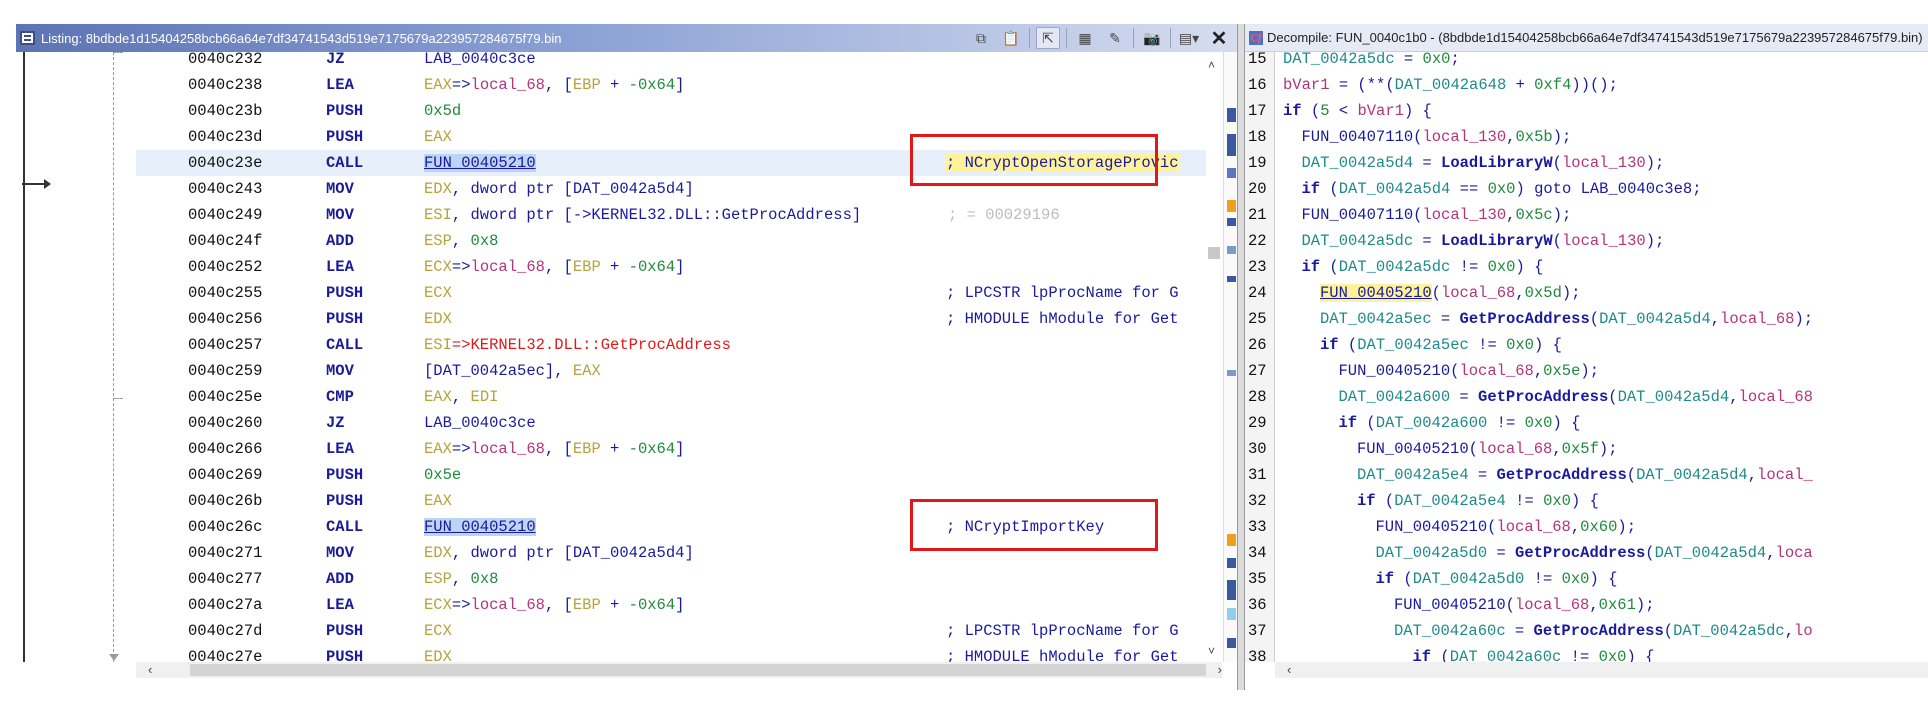 This screenshot has height=716, width=1928. Describe the element at coordinates (438, 553) in the screenshot. I see `operand-token: EDX` at that location.